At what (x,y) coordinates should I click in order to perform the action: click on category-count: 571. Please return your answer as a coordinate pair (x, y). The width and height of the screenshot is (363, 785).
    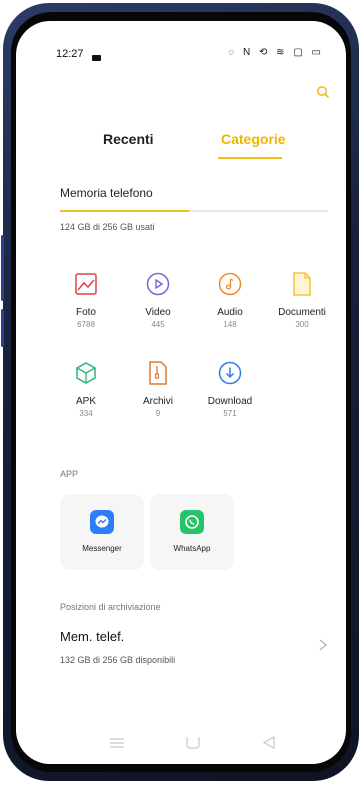
    Looking at the image, I should click on (230, 413).